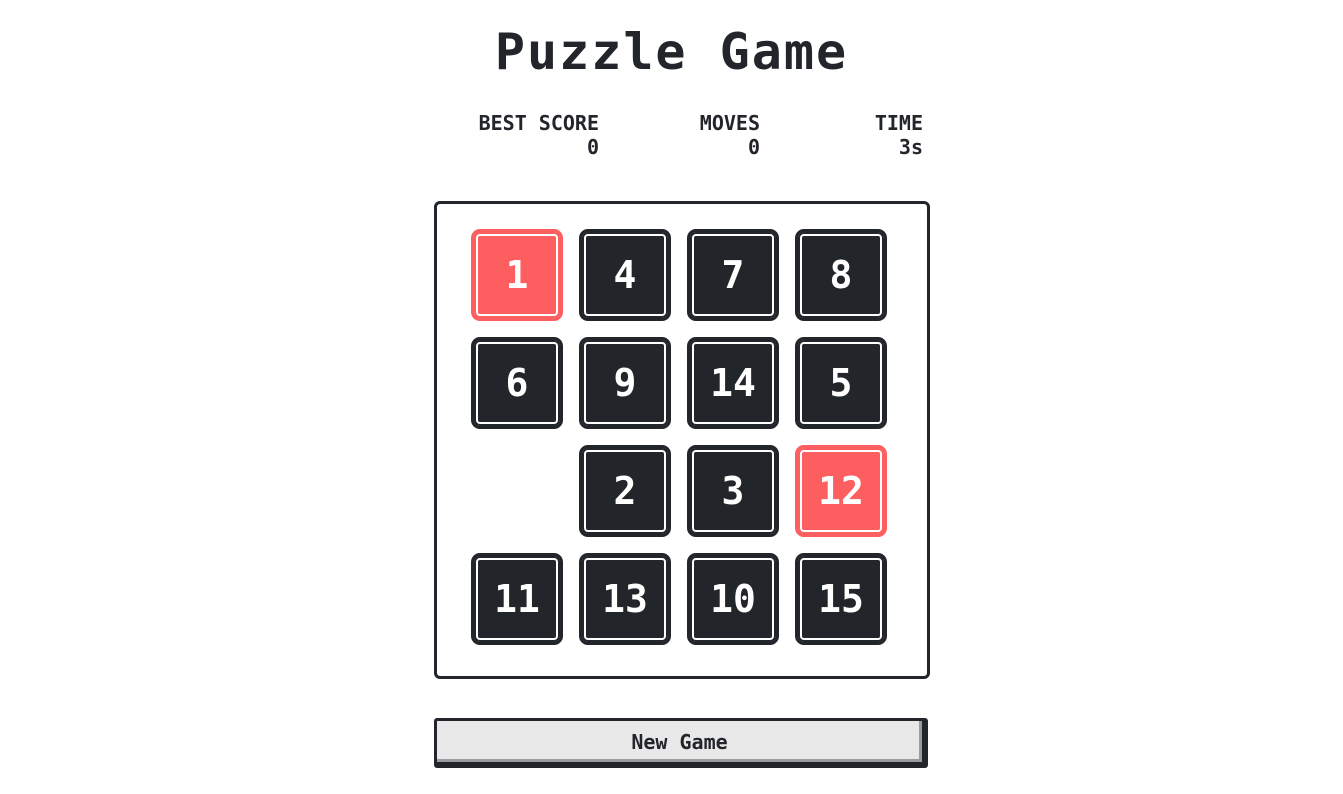  What do you see at coordinates (841, 491) in the screenshot?
I see `puzzle-tile: 12` at bounding box center [841, 491].